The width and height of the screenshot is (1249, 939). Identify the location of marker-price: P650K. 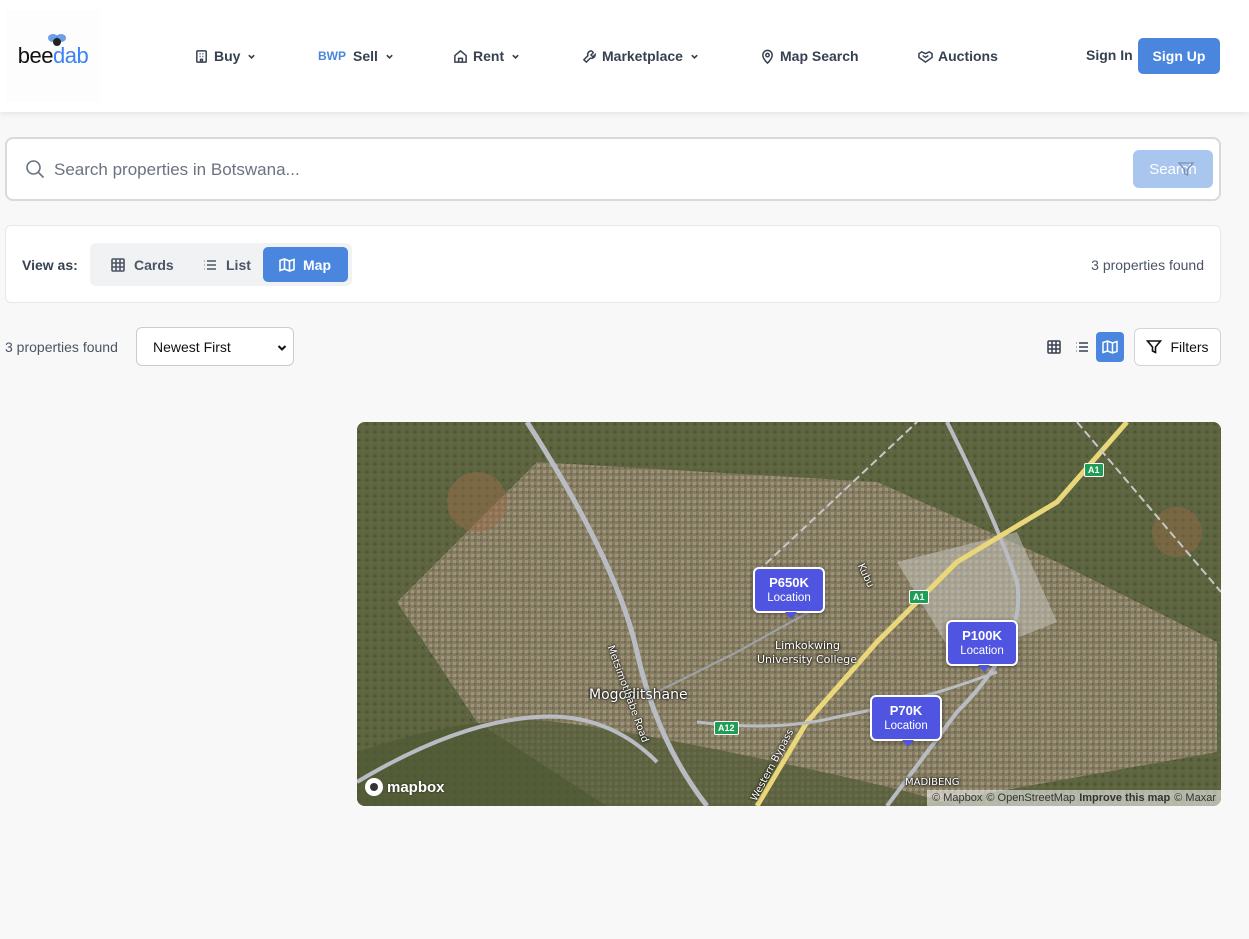
(789, 582).